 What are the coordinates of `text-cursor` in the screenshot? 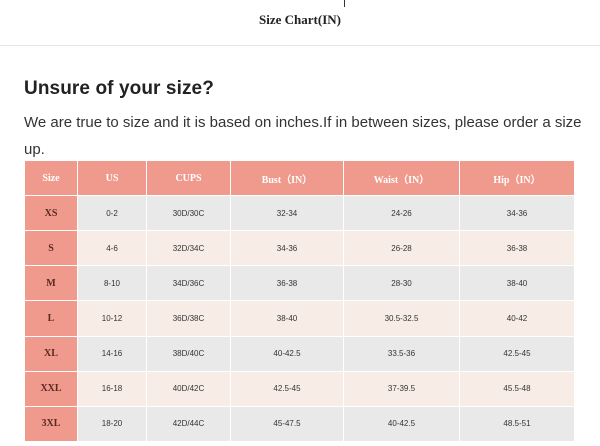 It's located at (344, 3).